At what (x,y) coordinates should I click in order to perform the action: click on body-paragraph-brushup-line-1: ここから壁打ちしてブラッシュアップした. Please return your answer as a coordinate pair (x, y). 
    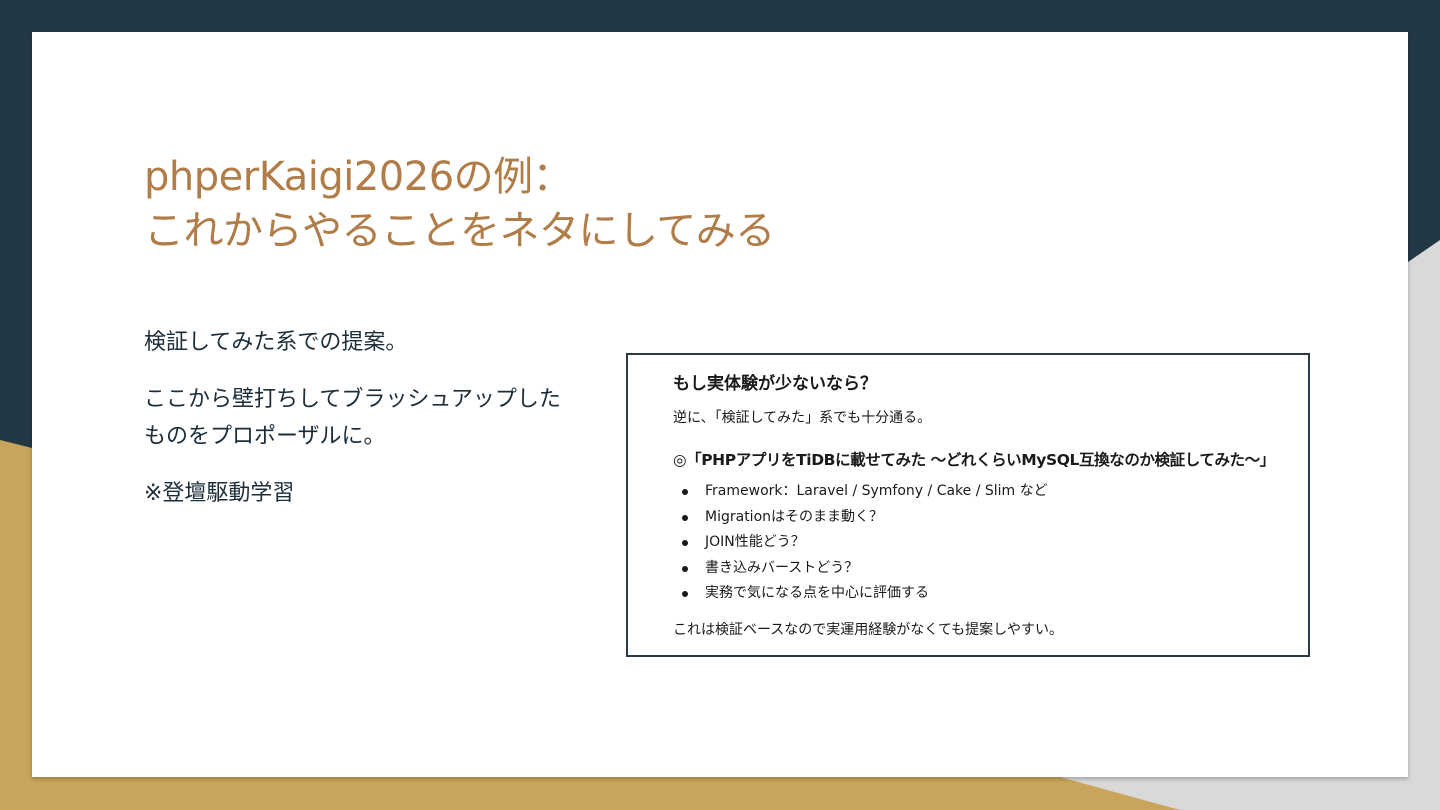
    Looking at the image, I should click on (352, 399).